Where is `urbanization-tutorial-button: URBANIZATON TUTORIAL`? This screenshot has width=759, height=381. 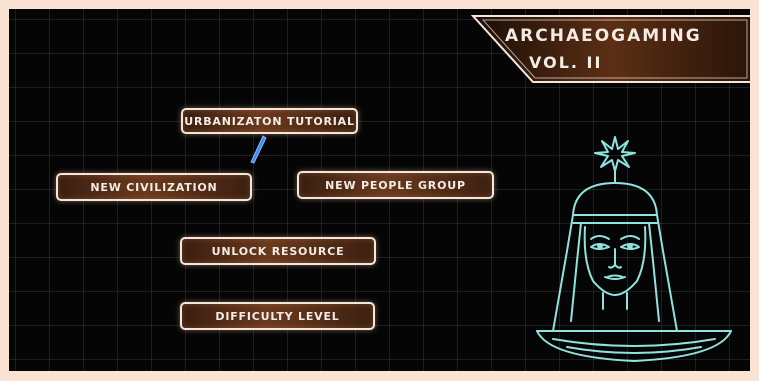
urbanization-tutorial-button: URBANIZATON TUTORIAL is located at coordinates (269, 121).